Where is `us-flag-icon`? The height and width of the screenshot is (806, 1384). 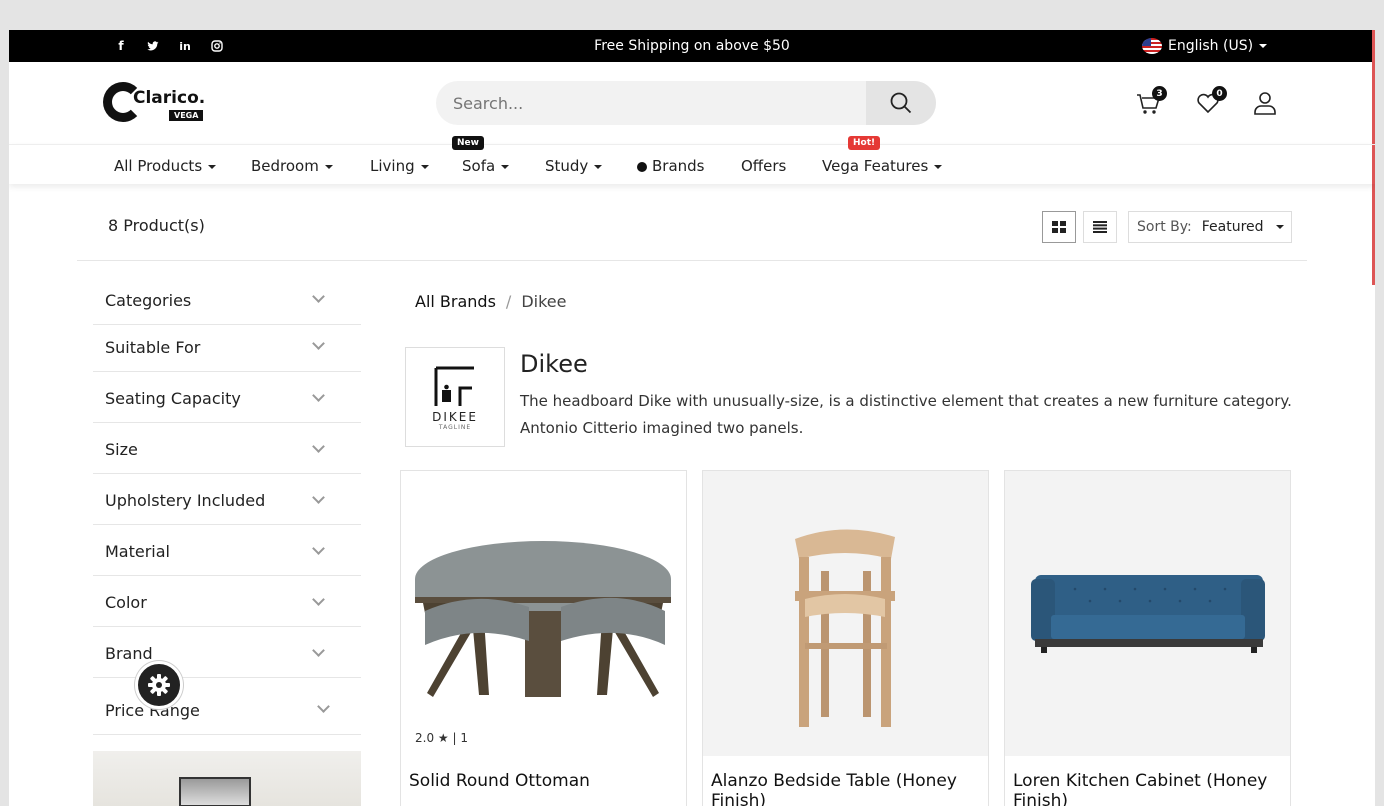 us-flag-icon is located at coordinates (1152, 46).